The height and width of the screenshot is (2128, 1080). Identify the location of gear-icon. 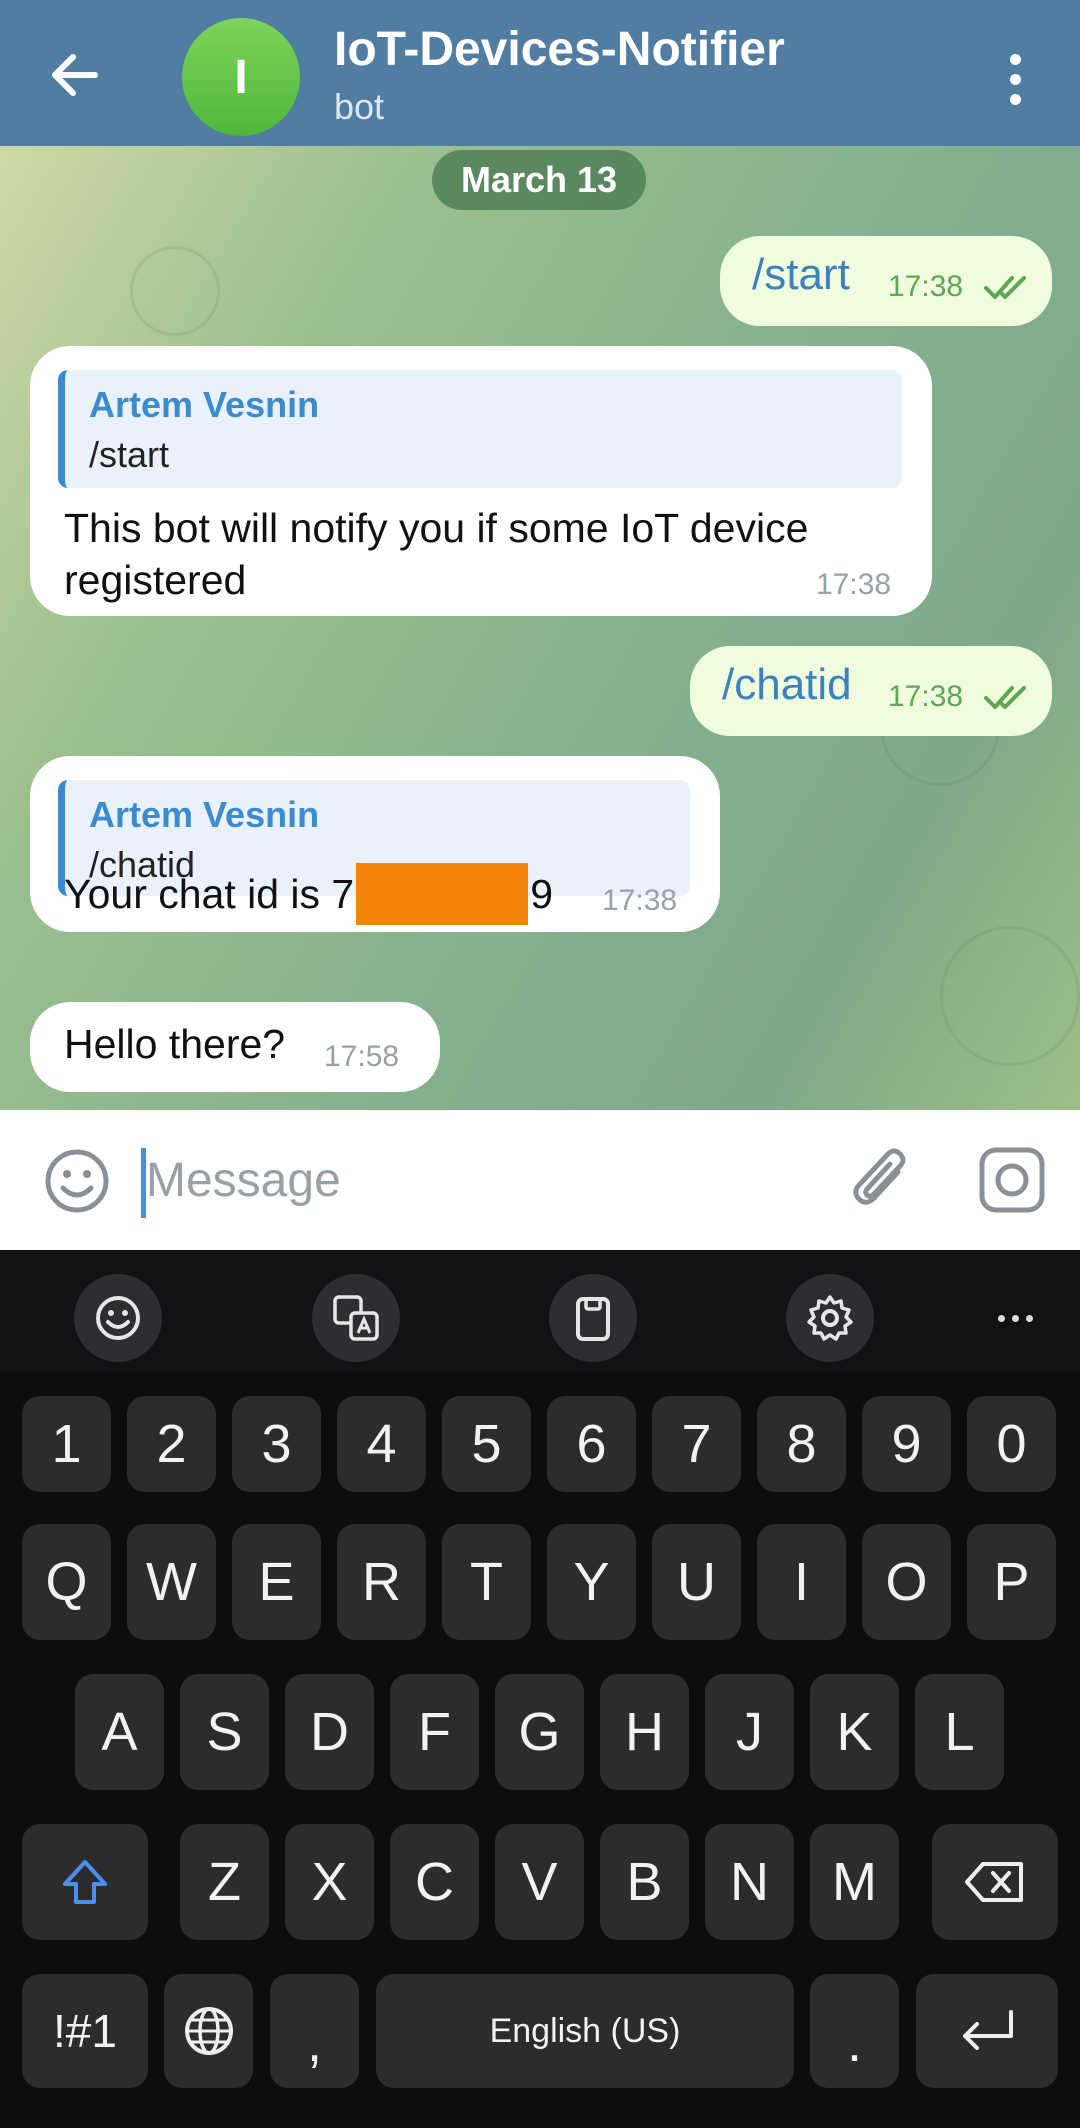
(830, 1318).